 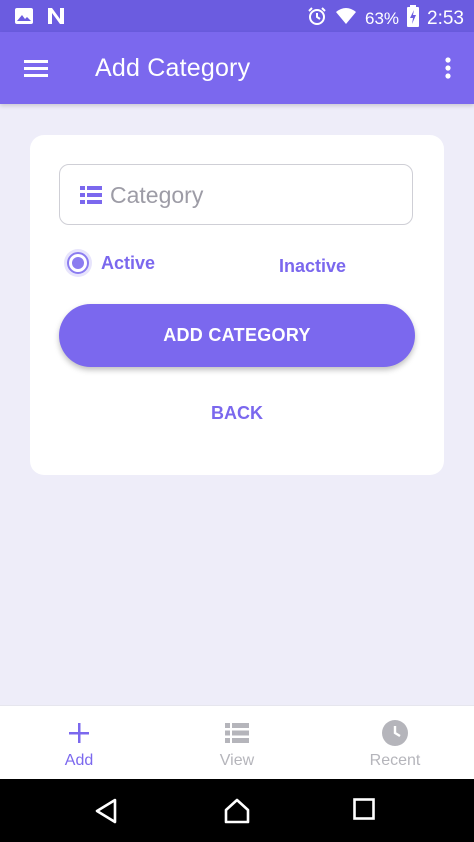 What do you see at coordinates (395, 760) in the screenshot?
I see `nav-label-recent: Recent` at bounding box center [395, 760].